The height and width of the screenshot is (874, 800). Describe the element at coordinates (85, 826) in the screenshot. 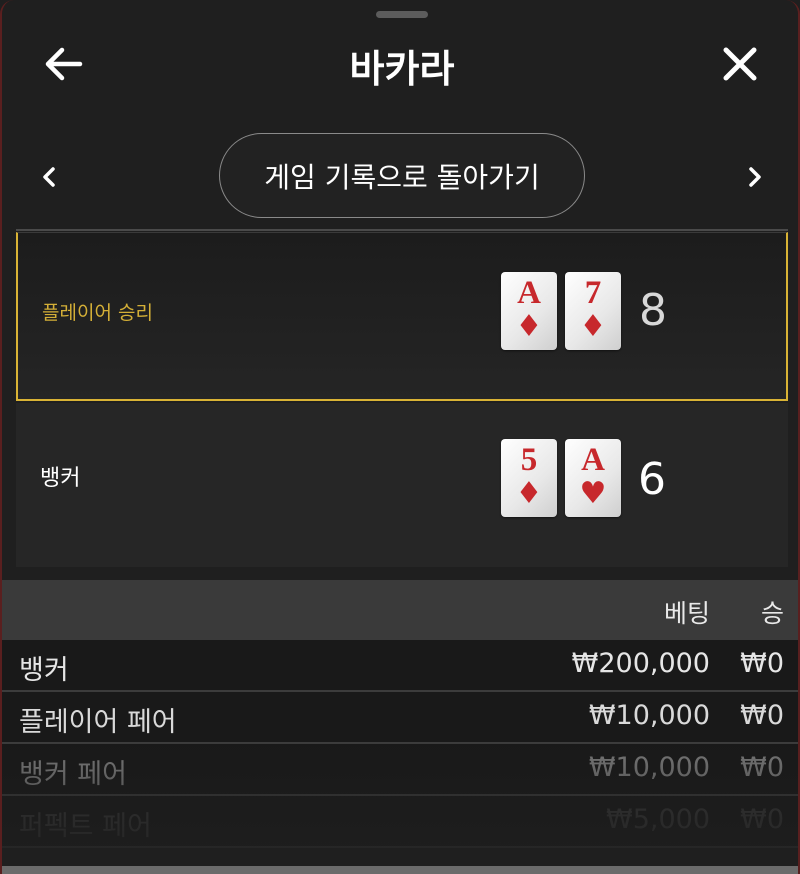

I see `bet-name: 퍼펙트 페어` at that location.